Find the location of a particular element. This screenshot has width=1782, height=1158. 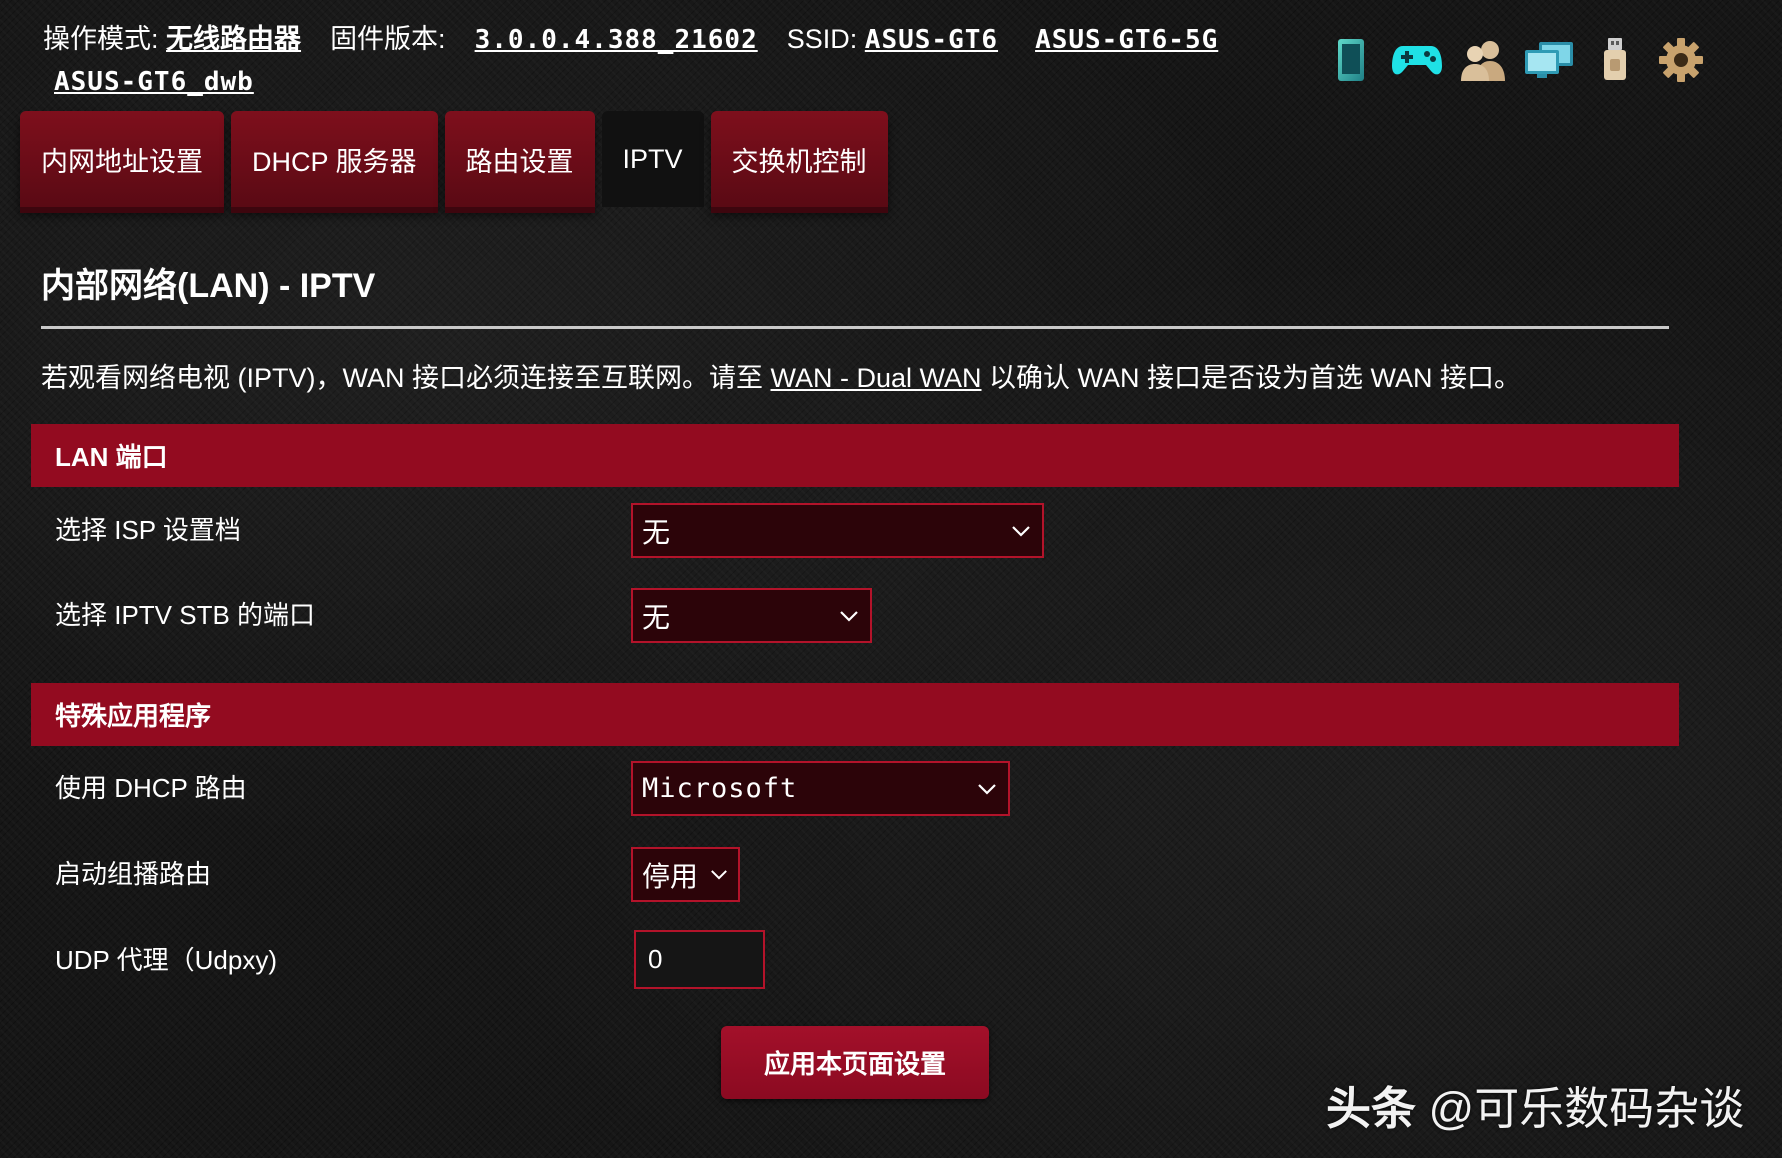

multicast-routing-label: 启动组播路由 is located at coordinates (133, 874).